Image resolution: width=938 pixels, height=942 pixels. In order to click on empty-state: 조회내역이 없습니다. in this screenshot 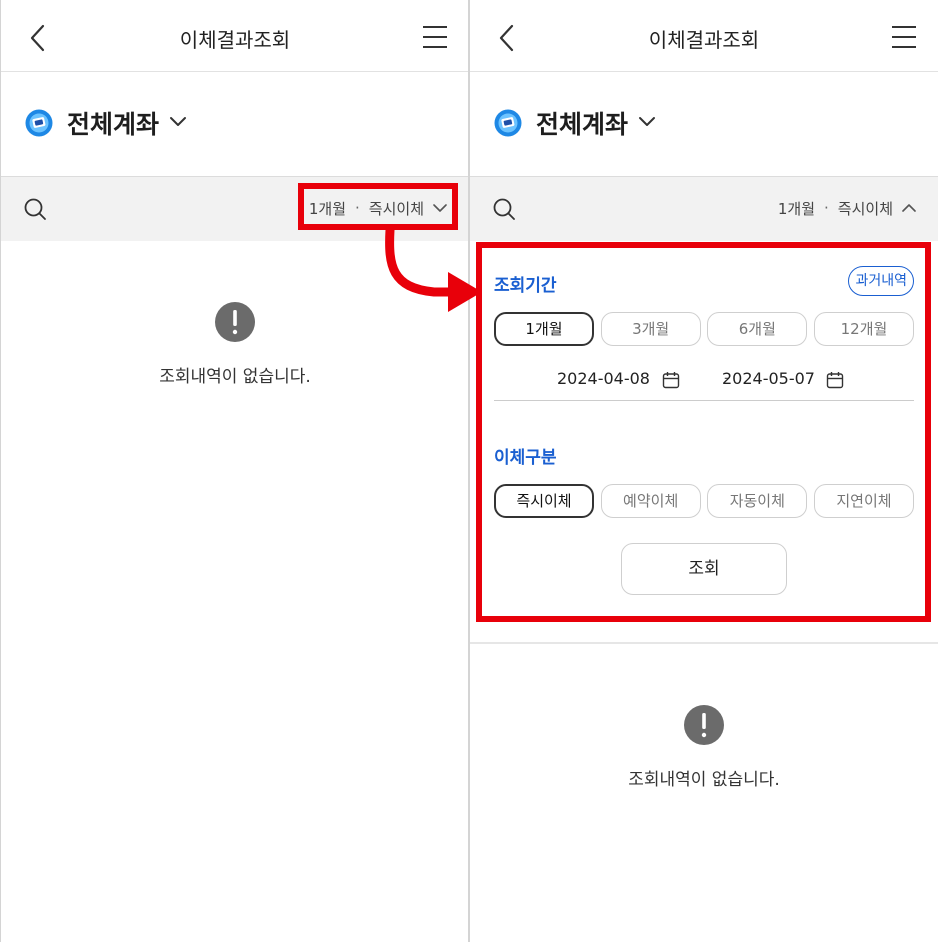, I will do `click(704, 747)`.